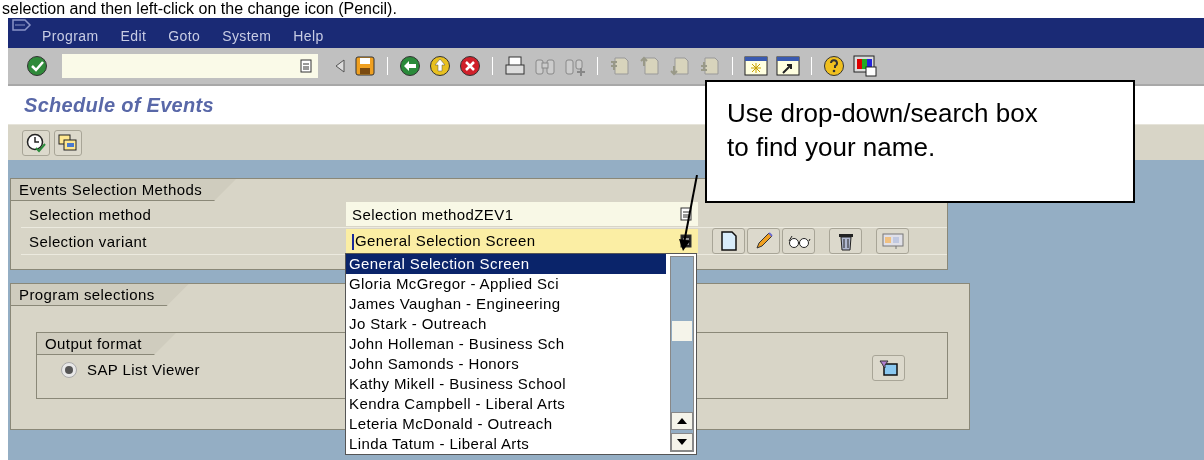 The height and width of the screenshot is (460, 1204). What do you see at coordinates (920, 141) in the screenshot?
I see `callout-text: Use drop-down/search box to find your name.` at bounding box center [920, 141].